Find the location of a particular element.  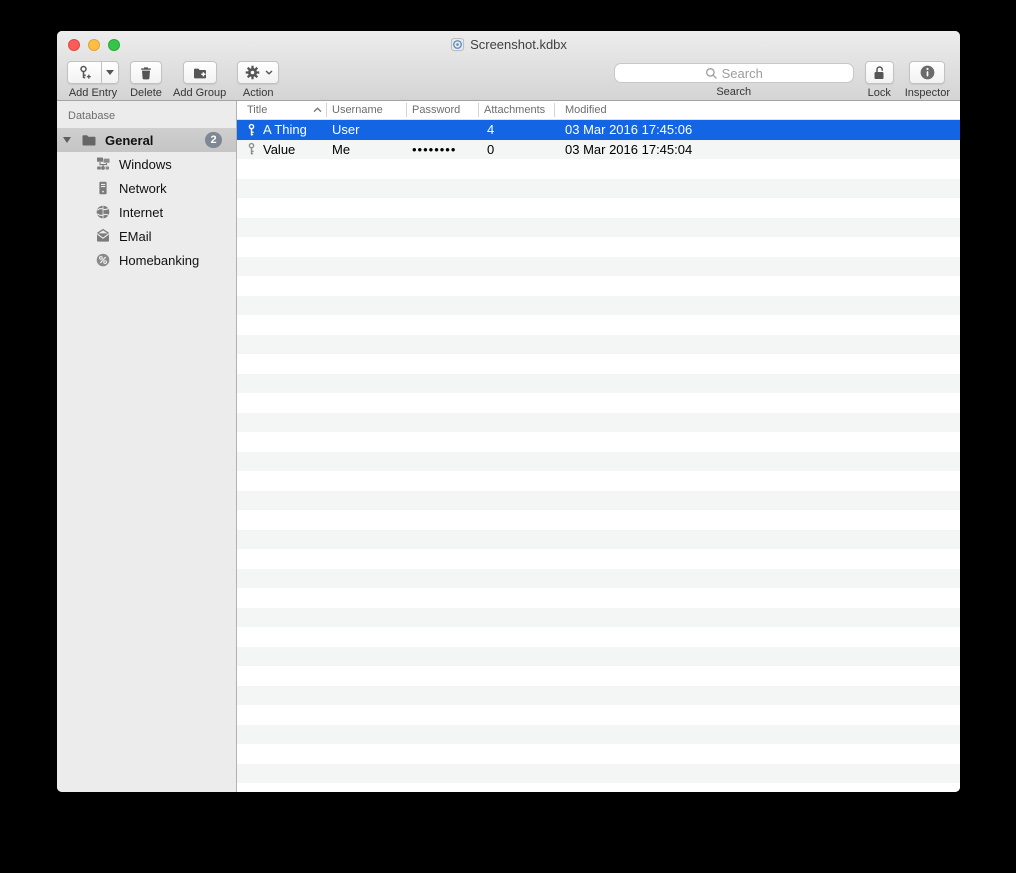

search-input: Search is located at coordinates (733, 73).